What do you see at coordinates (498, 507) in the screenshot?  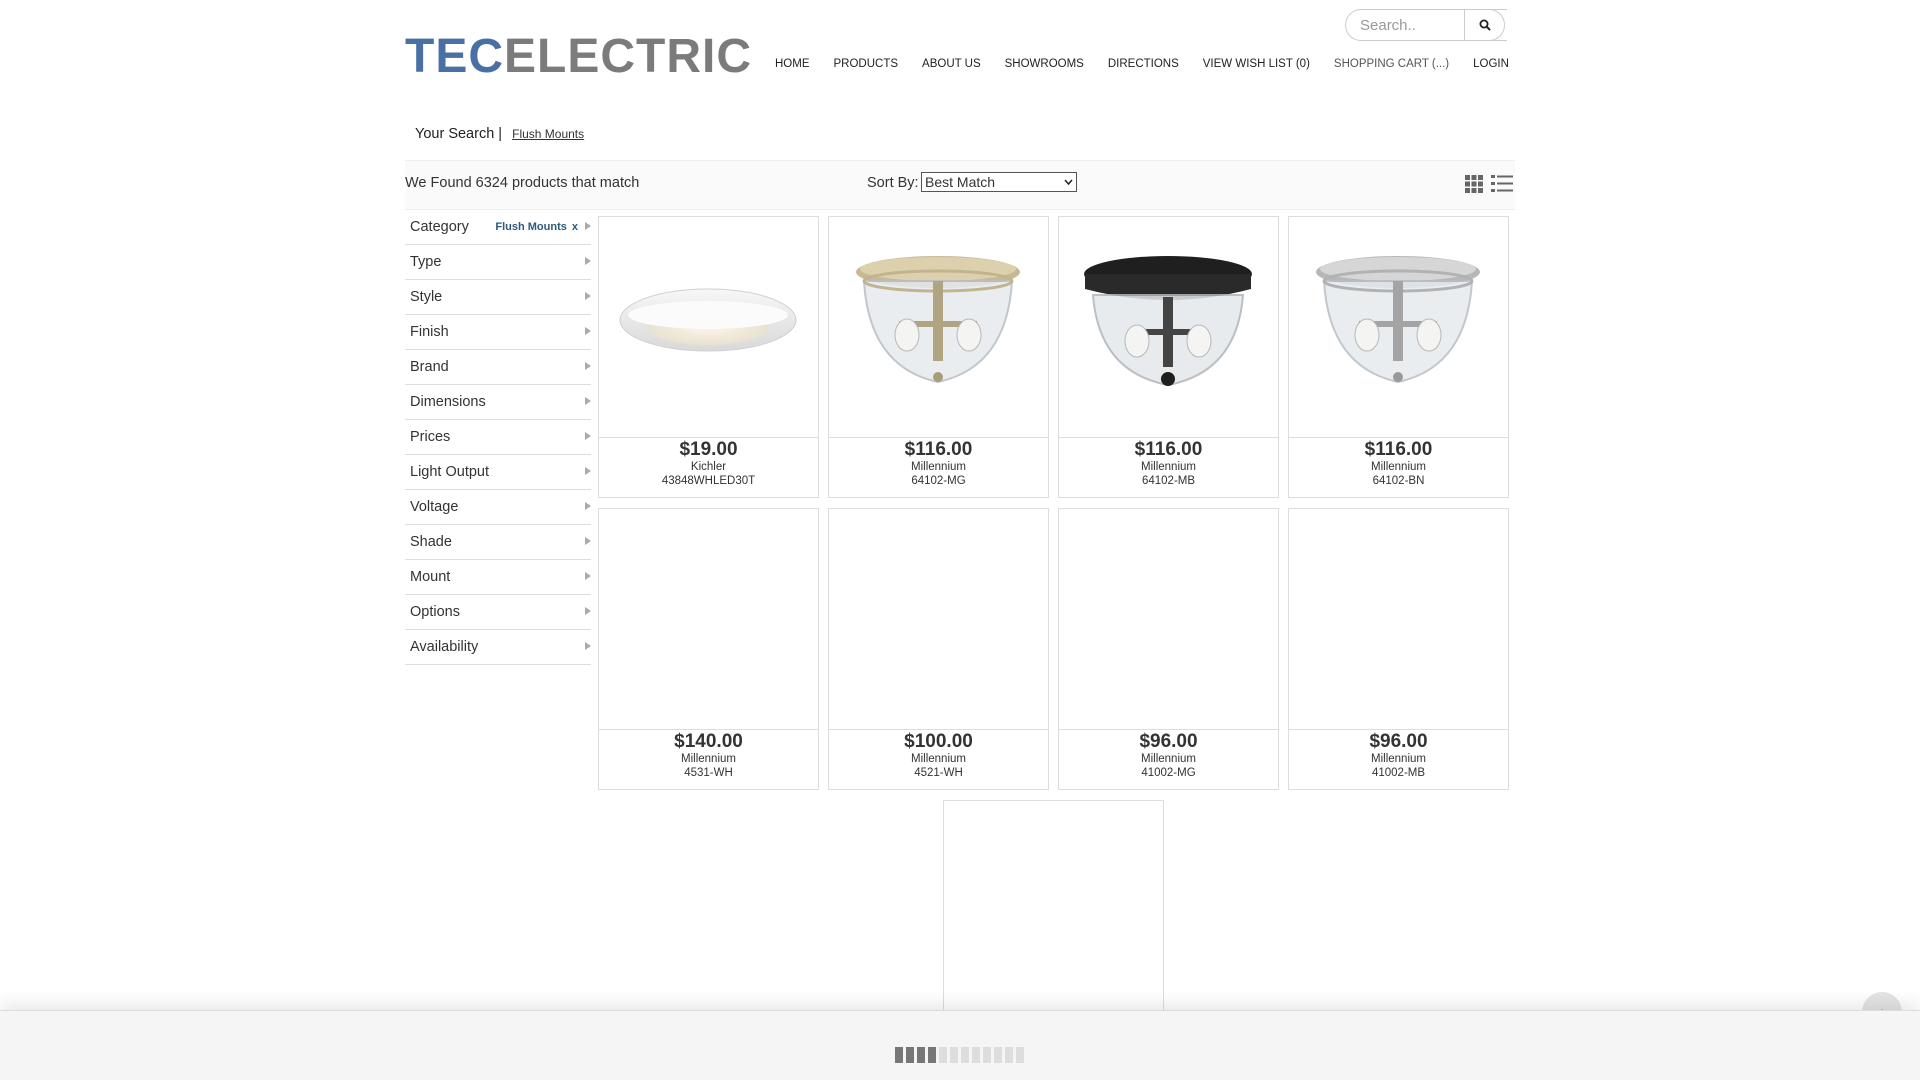 I see `filter-voltage: Voltage` at bounding box center [498, 507].